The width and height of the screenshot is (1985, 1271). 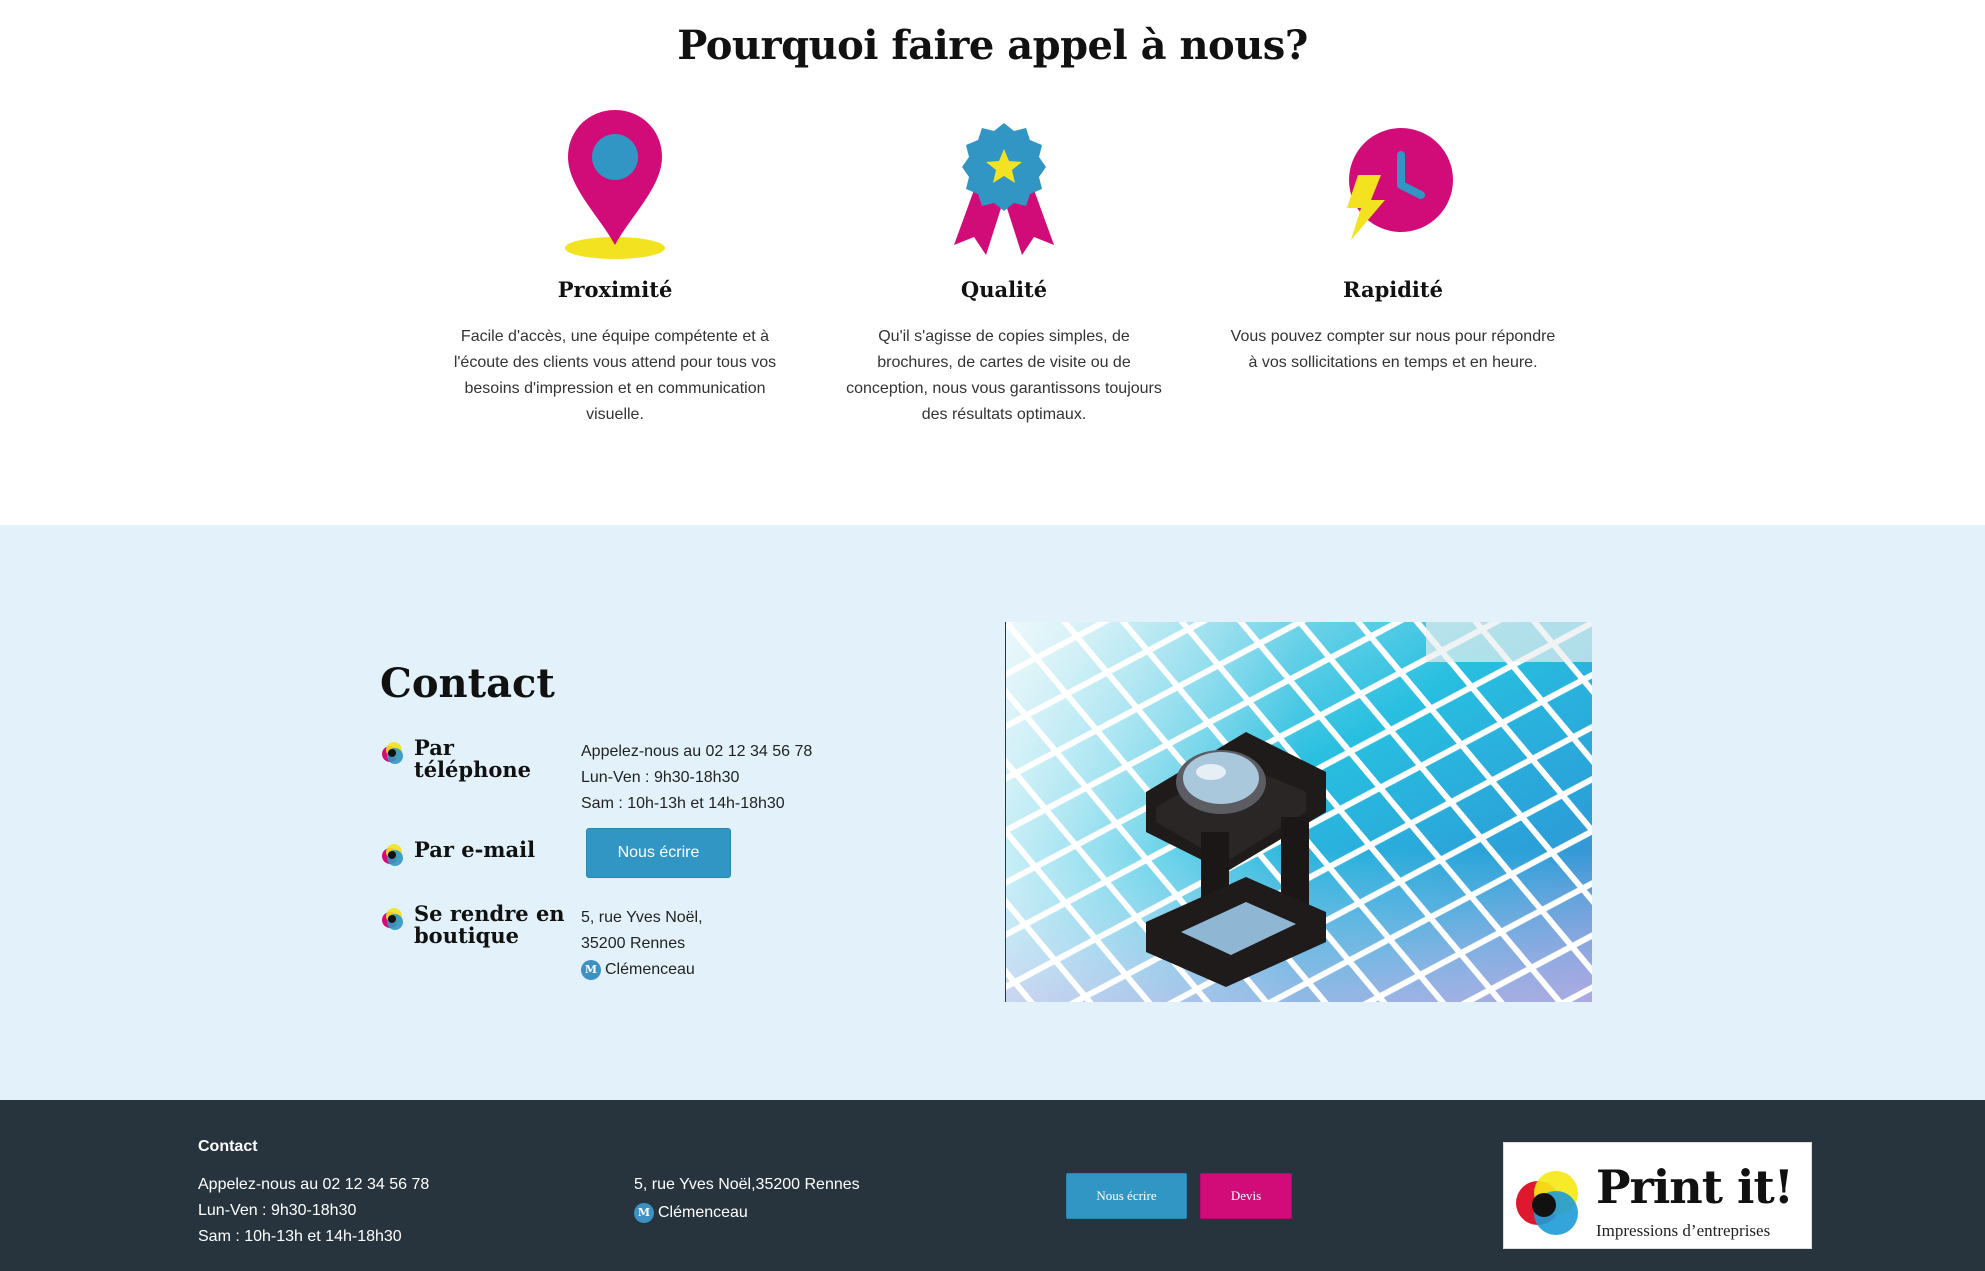 I want to click on shop-label: Se rendre en boutique, so click(x=489, y=924).